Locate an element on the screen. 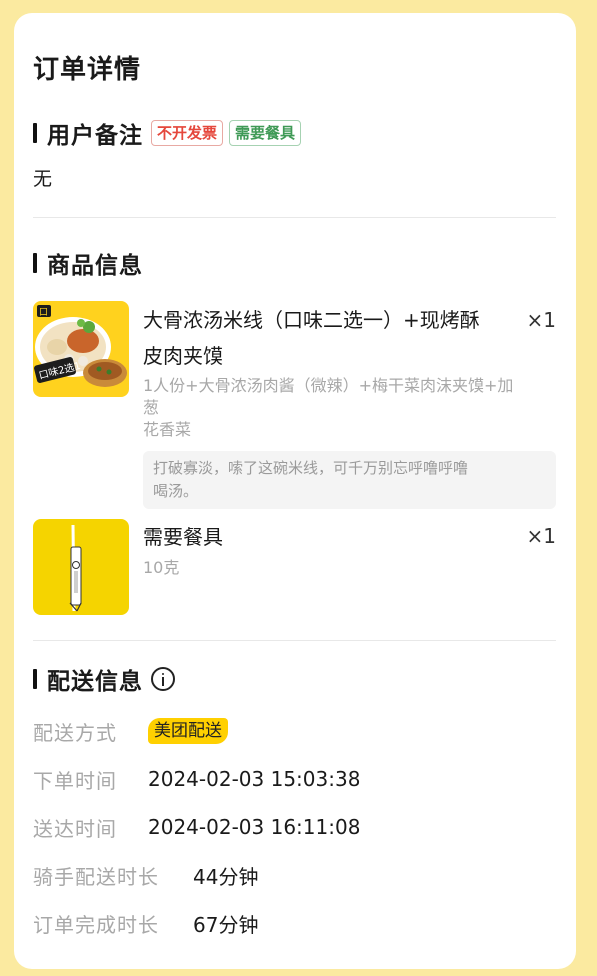 The image size is (597, 976). product-name: 需要餐具 is located at coordinates (183, 537).